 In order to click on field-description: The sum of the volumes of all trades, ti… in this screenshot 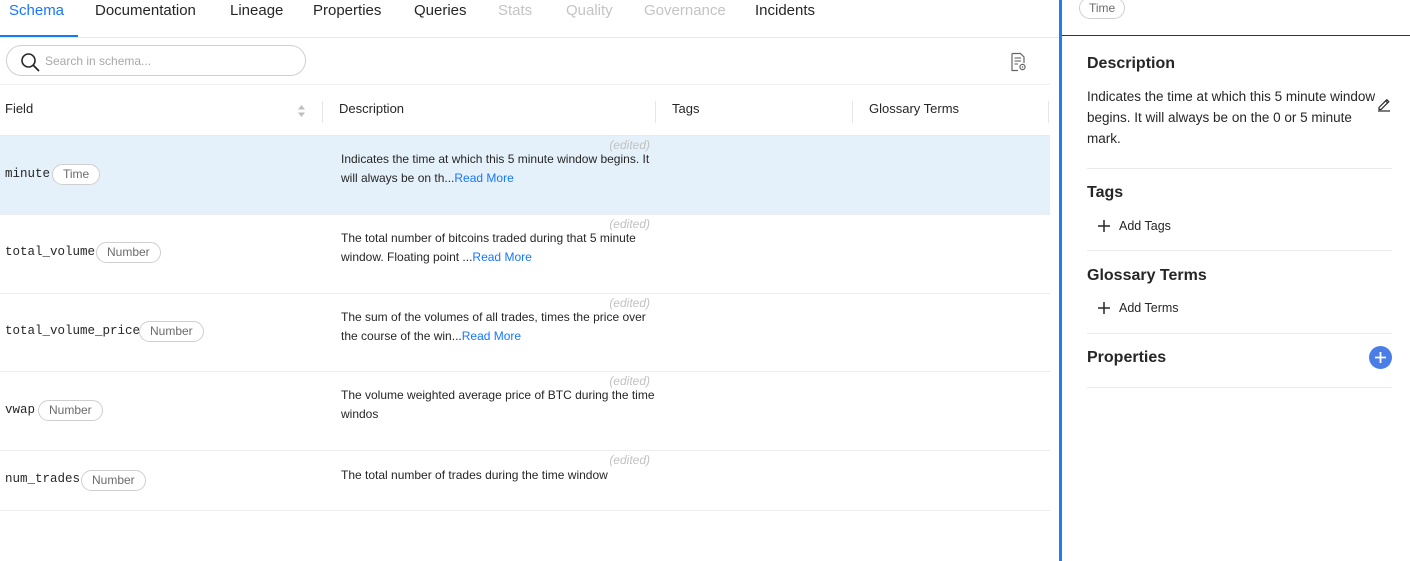, I will do `click(501, 327)`.